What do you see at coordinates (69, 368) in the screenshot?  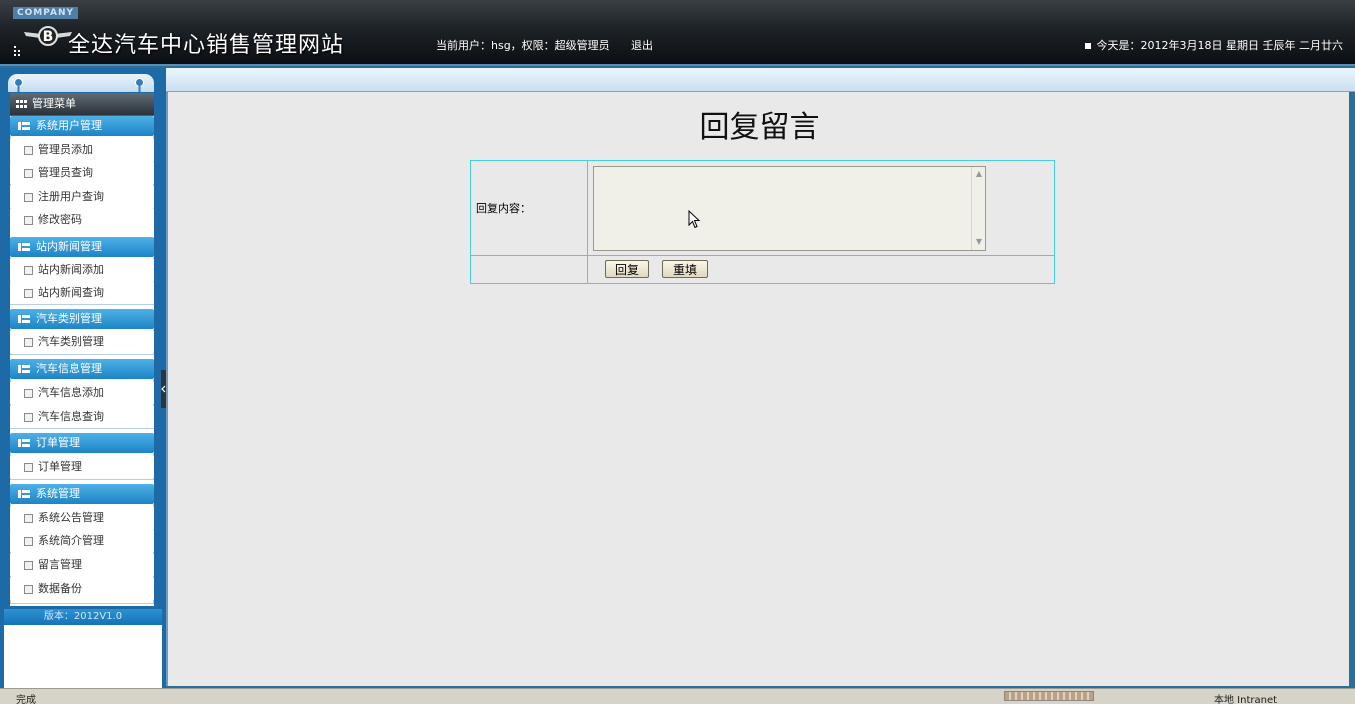 I see `group-label: 汽车信息管理` at bounding box center [69, 368].